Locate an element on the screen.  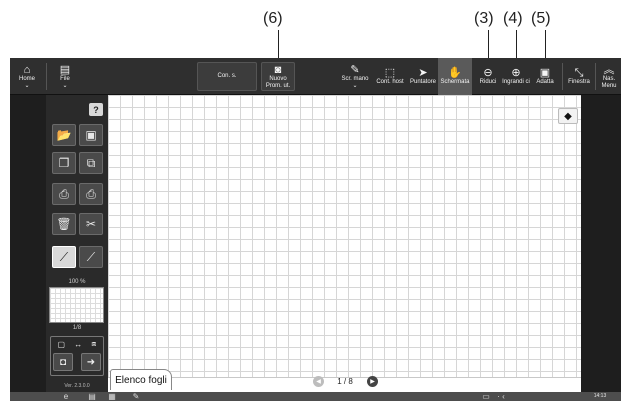
app-window-icon: ▦ is located at coordinates (112, 396).